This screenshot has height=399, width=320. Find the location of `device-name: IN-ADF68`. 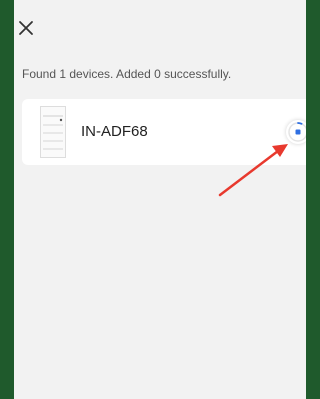

device-name: IN-ADF68 is located at coordinates (114, 131).